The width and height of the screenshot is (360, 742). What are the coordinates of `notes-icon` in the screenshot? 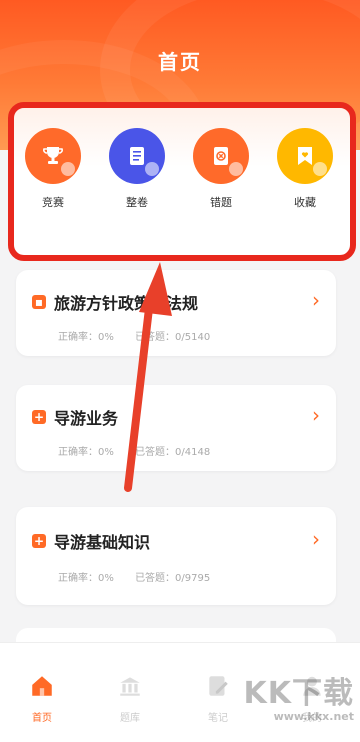 It's located at (218, 686).